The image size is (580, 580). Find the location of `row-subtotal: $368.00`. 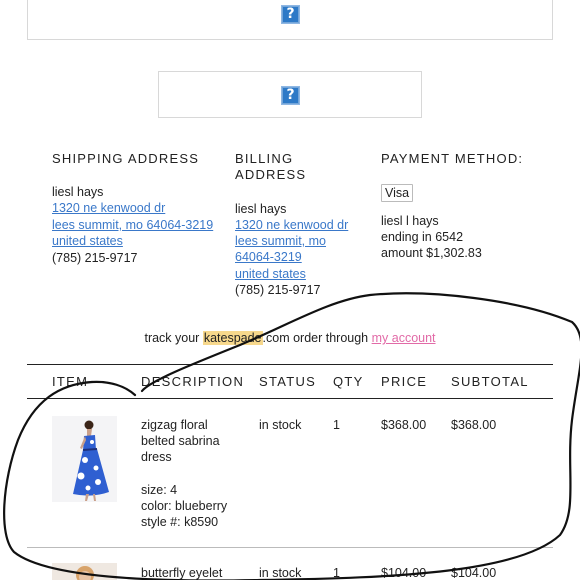

row-subtotal: $368.00 is located at coordinates (474, 425).